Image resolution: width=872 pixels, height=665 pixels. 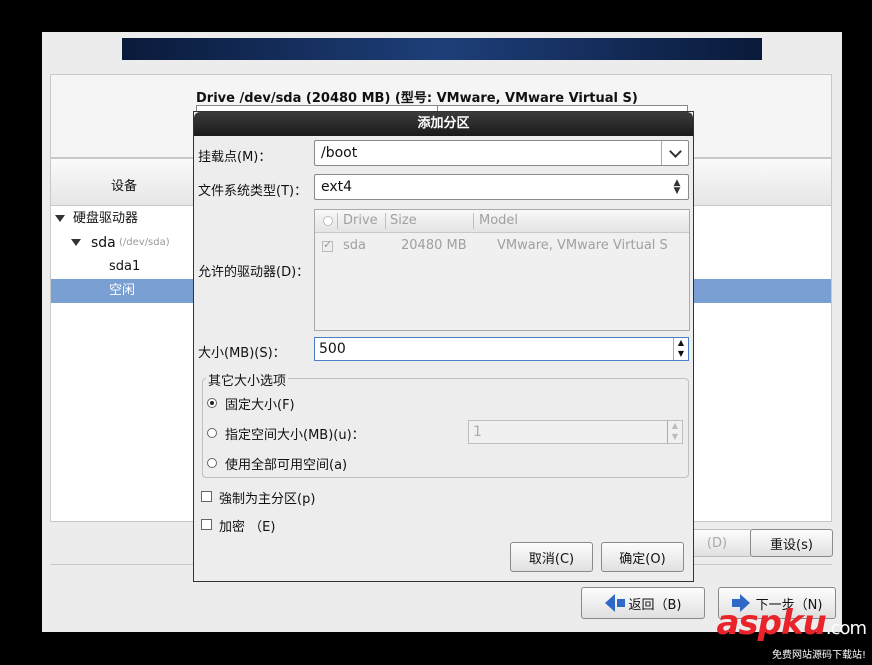 I want to click on dialog-title: 添加分区, so click(x=443, y=124).